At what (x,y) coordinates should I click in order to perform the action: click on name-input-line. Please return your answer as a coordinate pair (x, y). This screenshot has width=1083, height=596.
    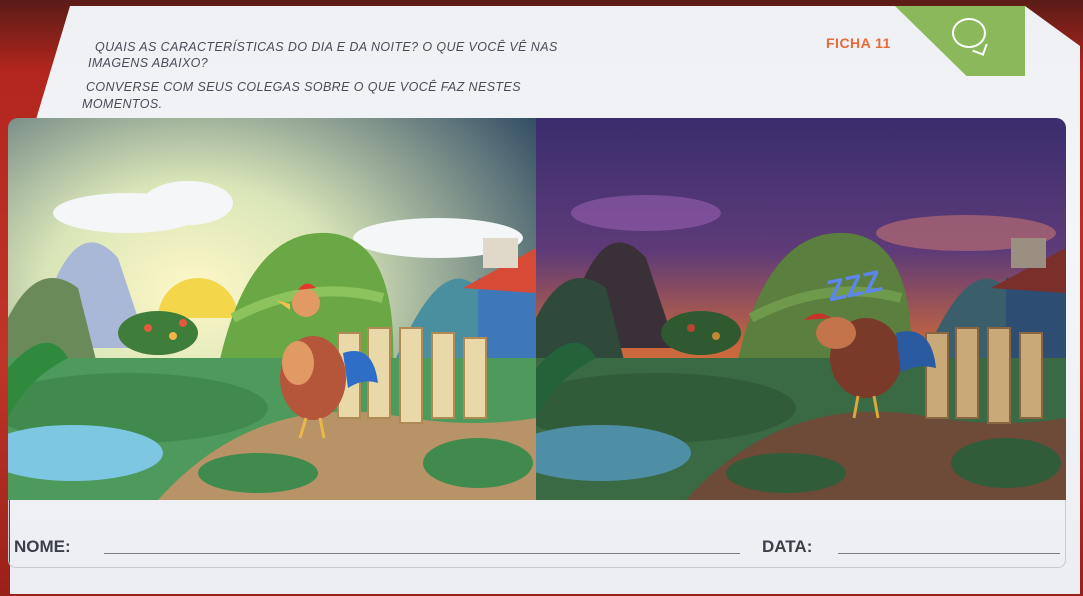
    Looking at the image, I should click on (422, 553).